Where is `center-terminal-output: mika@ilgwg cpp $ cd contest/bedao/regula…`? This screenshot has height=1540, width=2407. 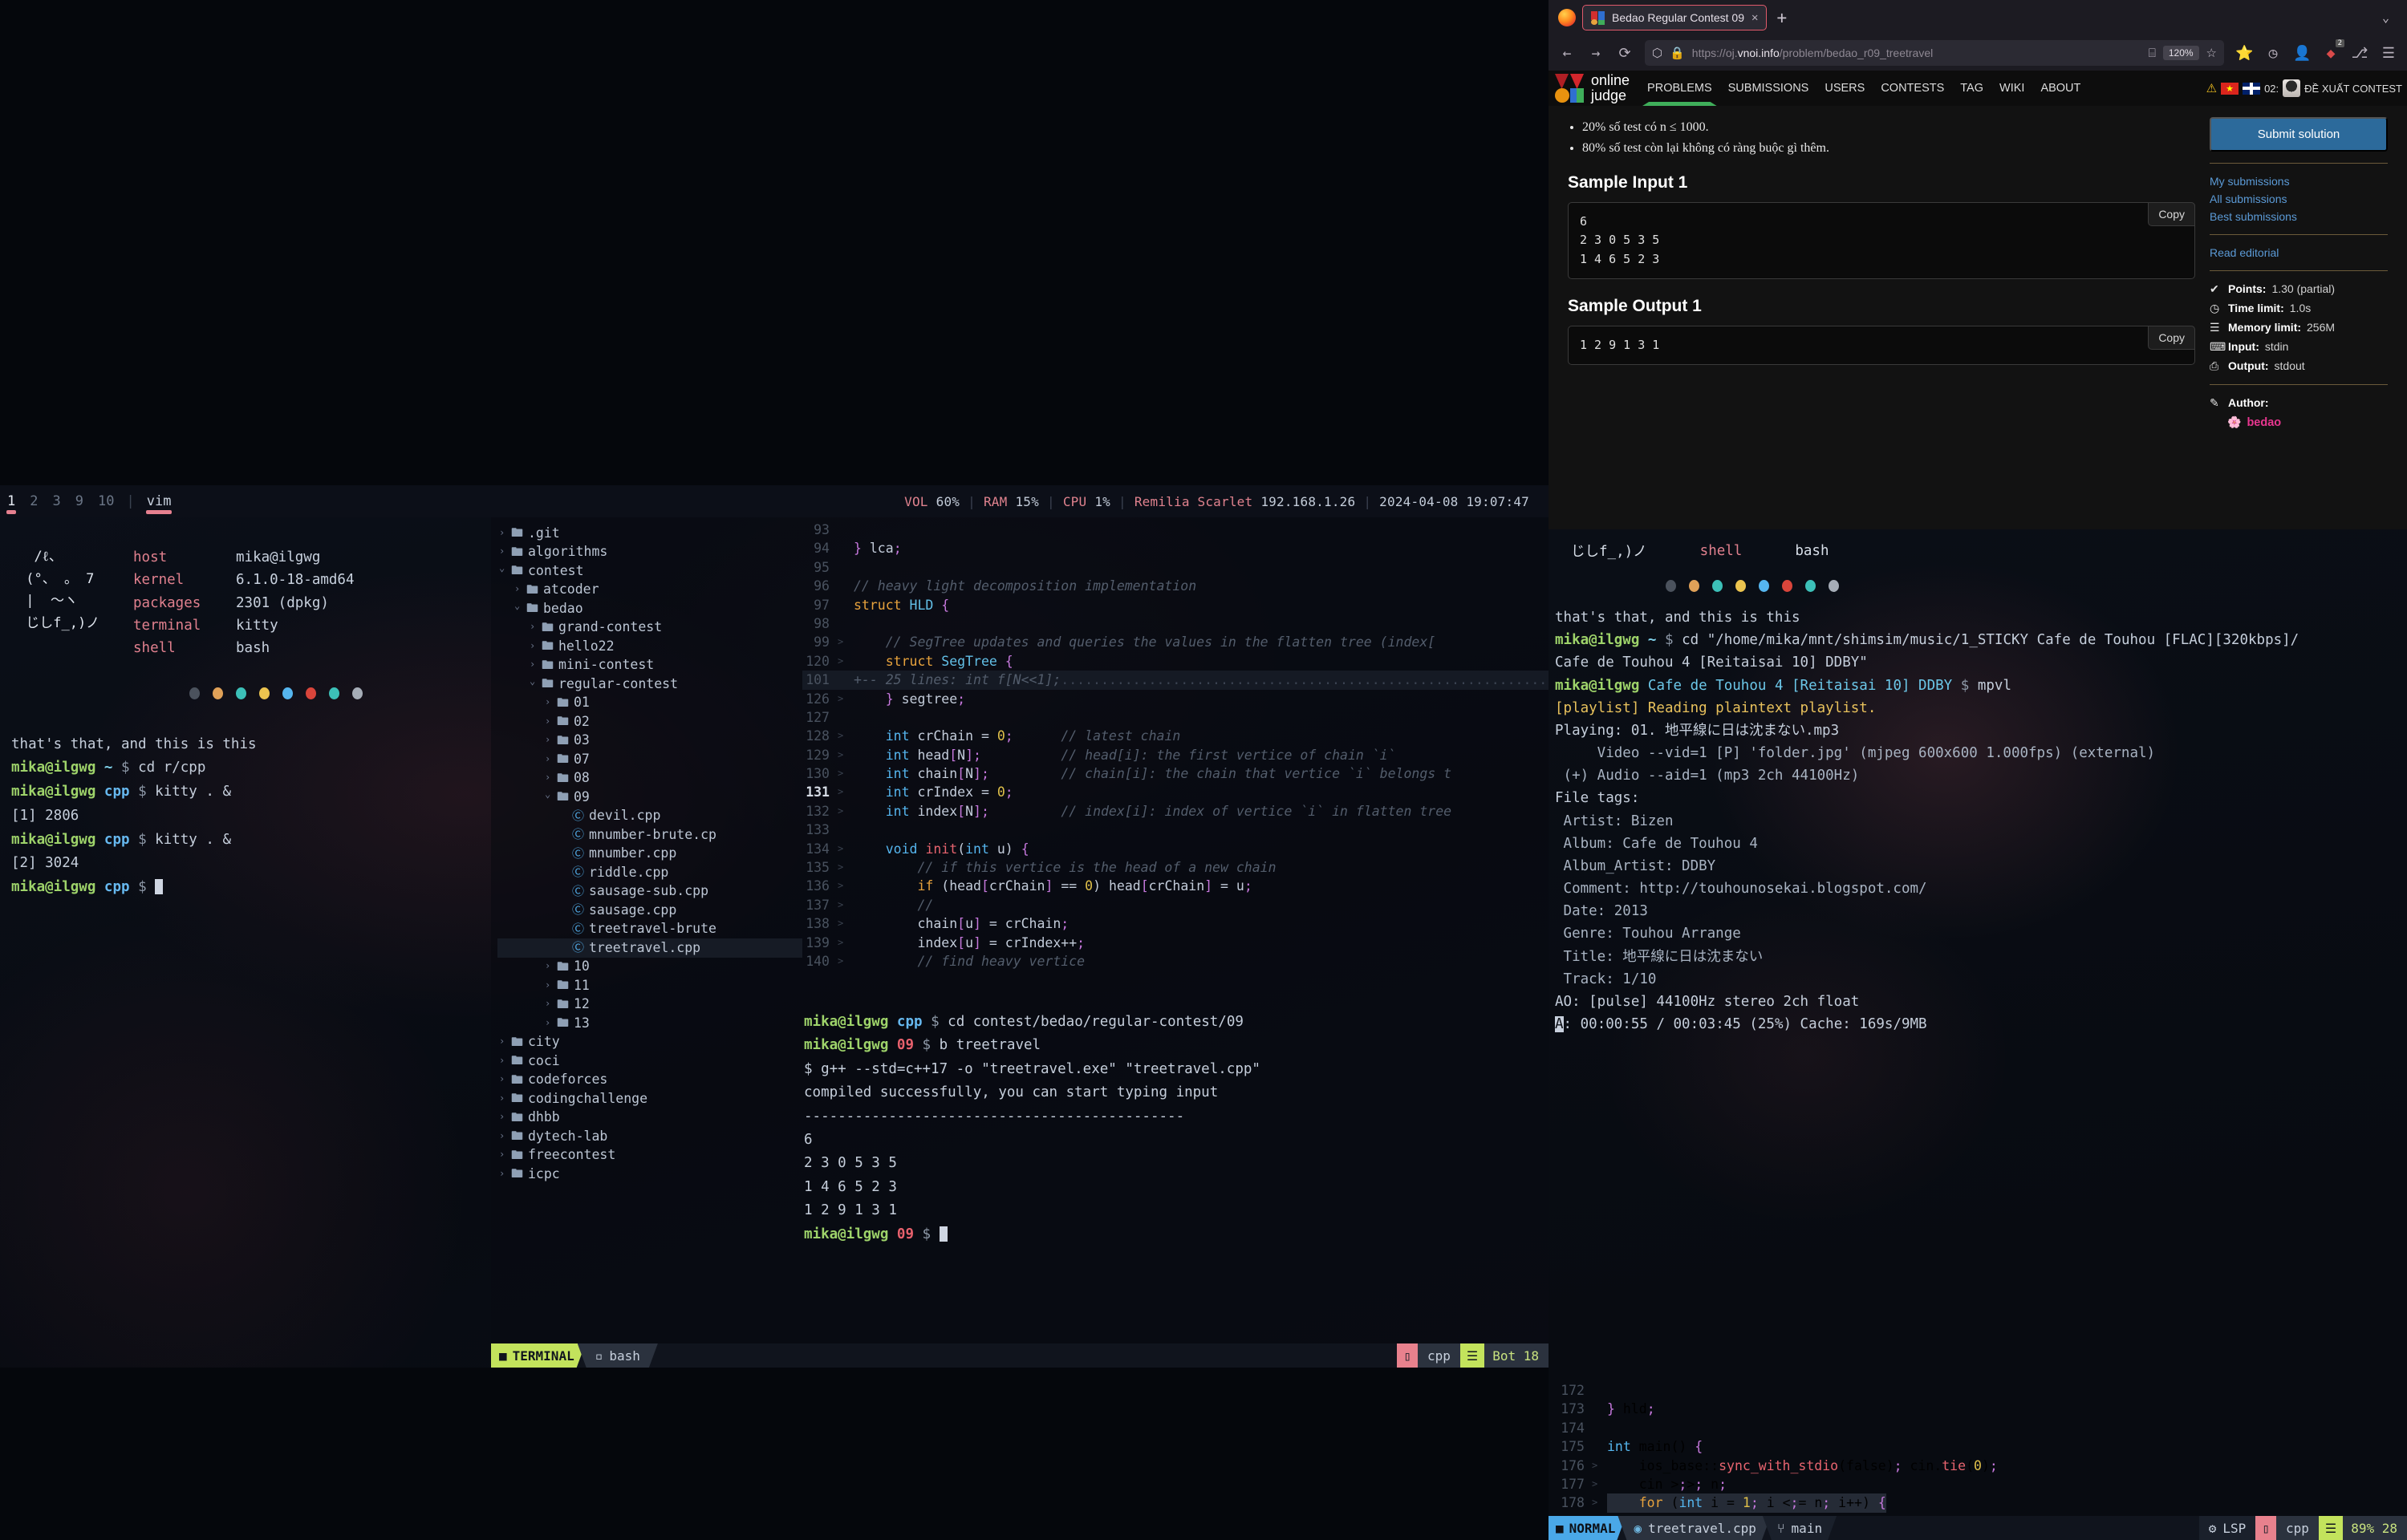
center-terminal-output: mika@ilgwg cpp $ cd contest/bedao/regula… is located at coordinates (1175, 1173).